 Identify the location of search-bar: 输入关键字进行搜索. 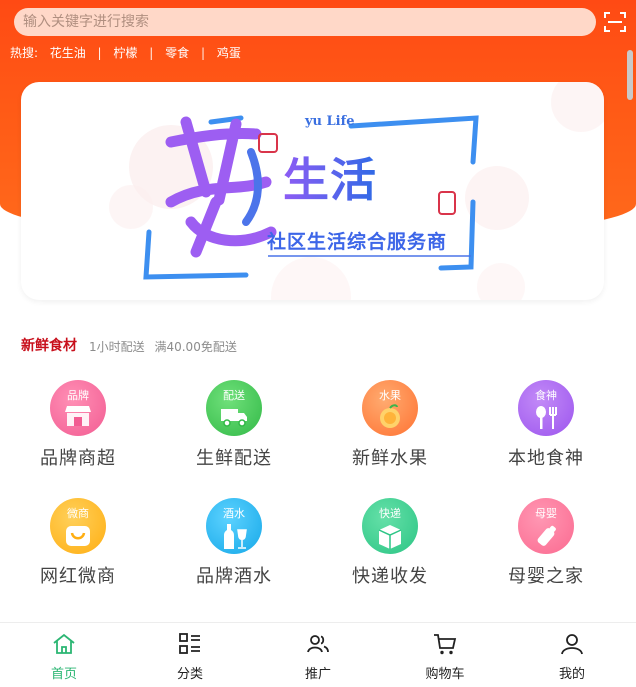
(318, 22).